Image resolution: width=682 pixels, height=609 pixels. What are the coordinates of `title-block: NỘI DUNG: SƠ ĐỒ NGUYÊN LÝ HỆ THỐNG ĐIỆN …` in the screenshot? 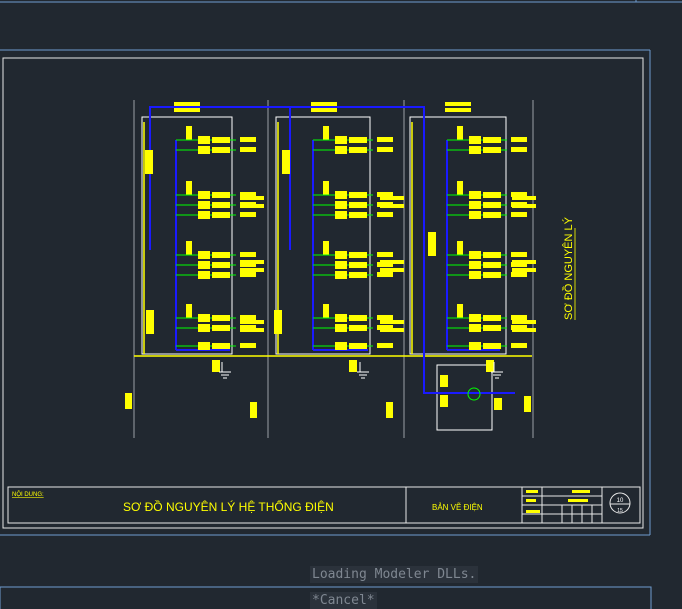 It's located at (324, 505).